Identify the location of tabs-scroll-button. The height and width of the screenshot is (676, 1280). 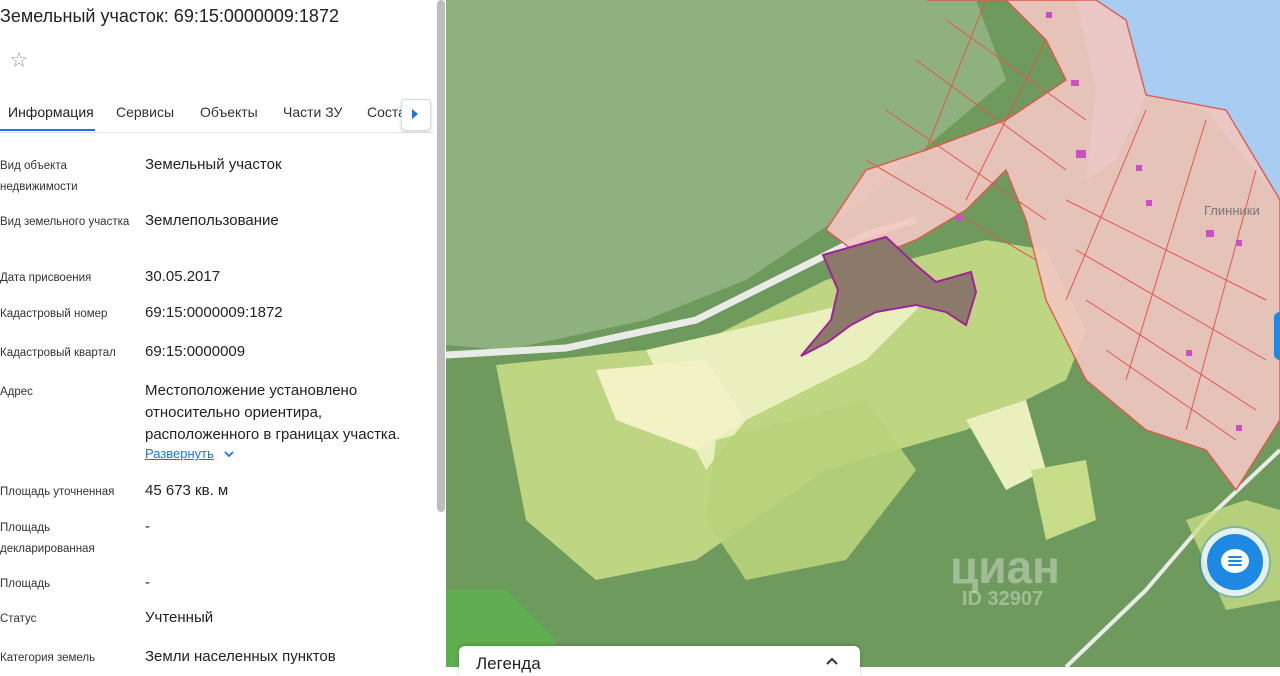
(416, 115).